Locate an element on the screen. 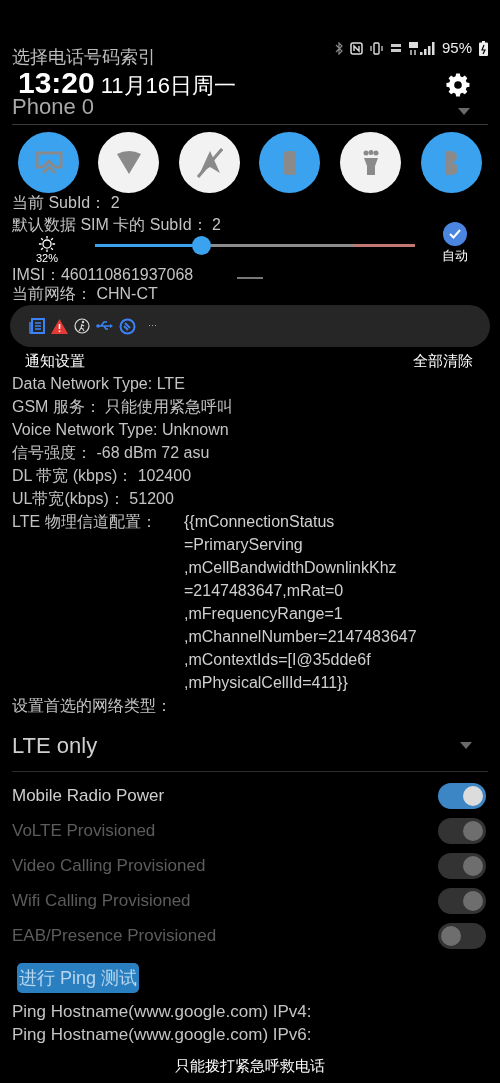 Image resolution: width=500 pixels, height=1083 pixels. info-text: 当前网络： CHN-CT is located at coordinates (85, 294).